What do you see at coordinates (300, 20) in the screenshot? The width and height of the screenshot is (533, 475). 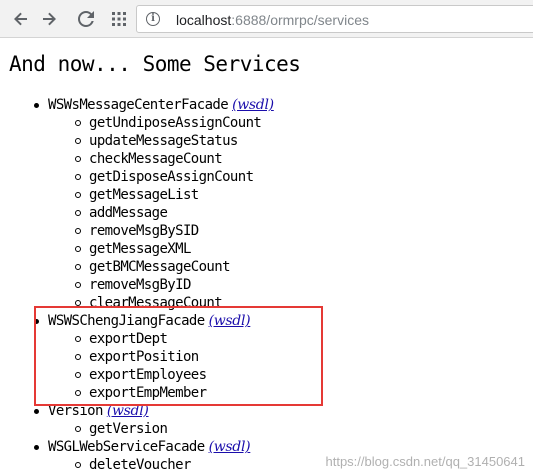 I see `url-path: :6888/ormrpc/services` at bounding box center [300, 20].